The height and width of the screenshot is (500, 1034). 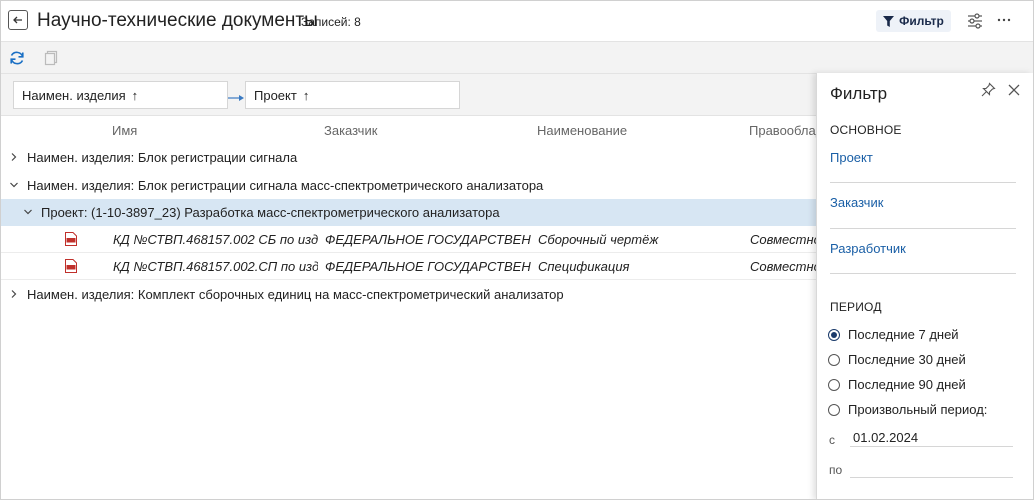 I want to click on refresh-icon, so click(x=17, y=58).